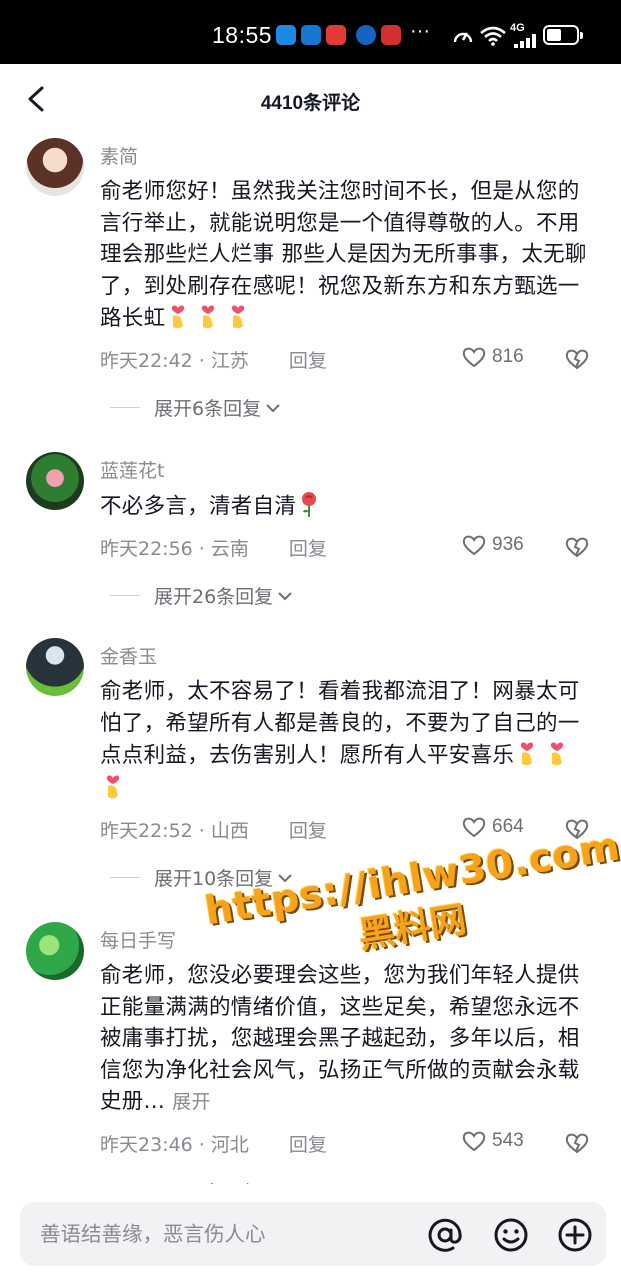 The height and width of the screenshot is (1280, 621). I want to click on comment-count-title: 4410条评论, so click(310, 103).